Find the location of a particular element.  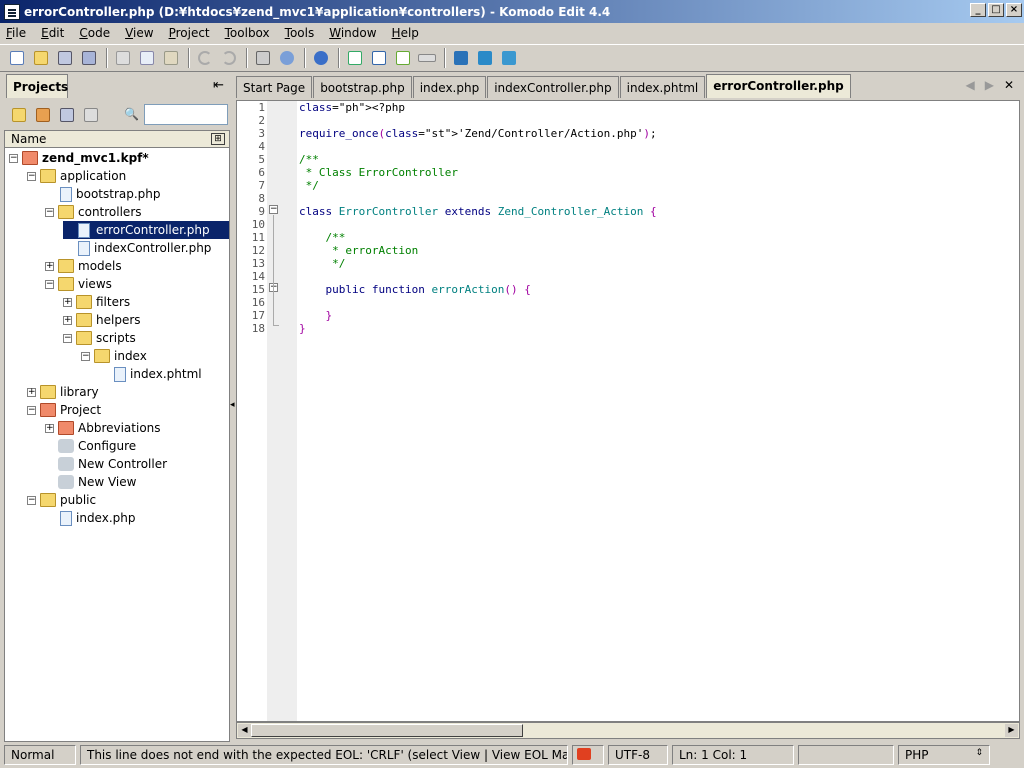

tree-file-item: bootstrap.php is located at coordinates (103, 194).